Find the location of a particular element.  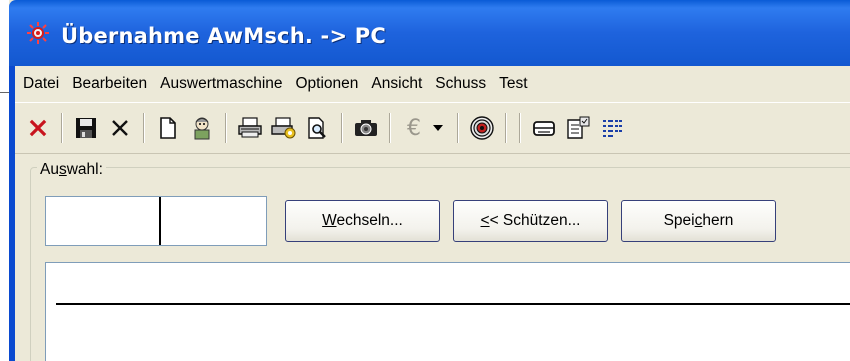

save-disk-icon is located at coordinates (86, 128).